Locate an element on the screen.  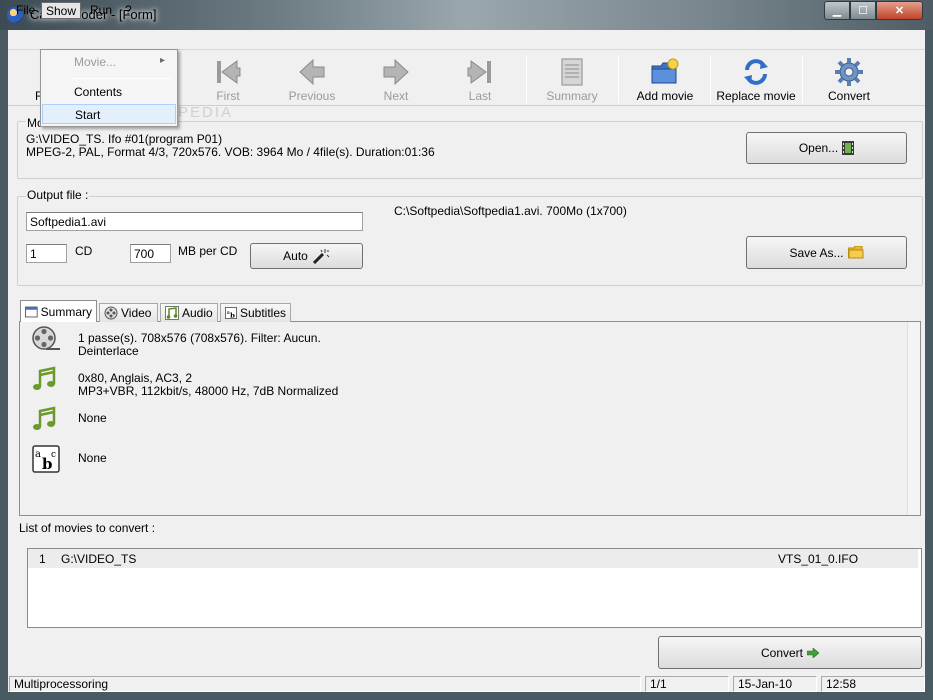
first-label: First is located at coordinates (228, 96).